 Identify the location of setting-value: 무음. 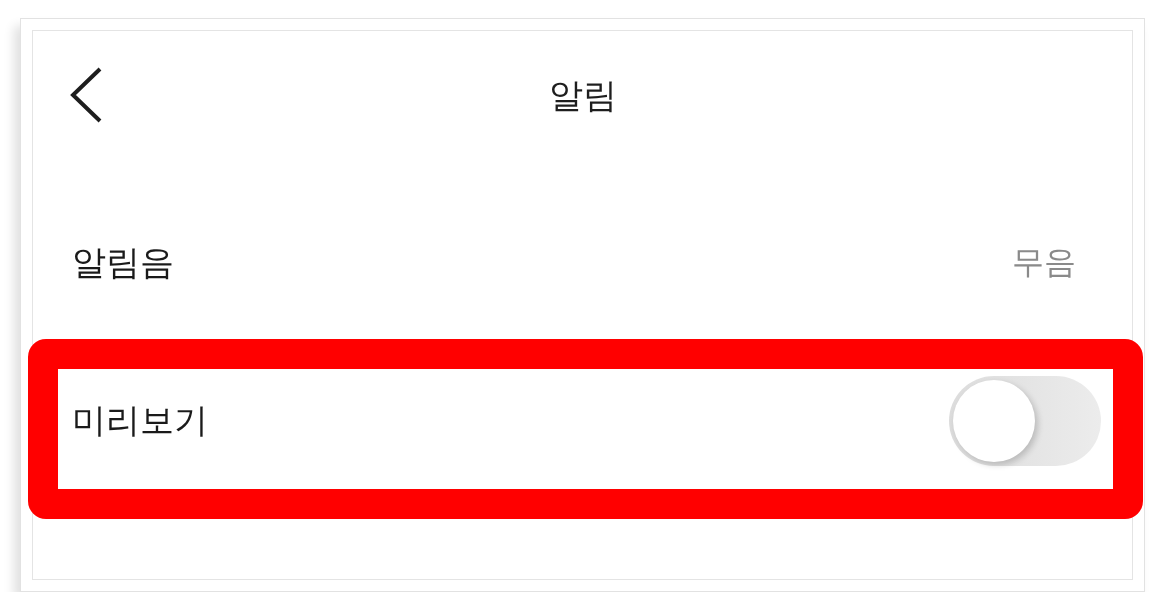
(1044, 263).